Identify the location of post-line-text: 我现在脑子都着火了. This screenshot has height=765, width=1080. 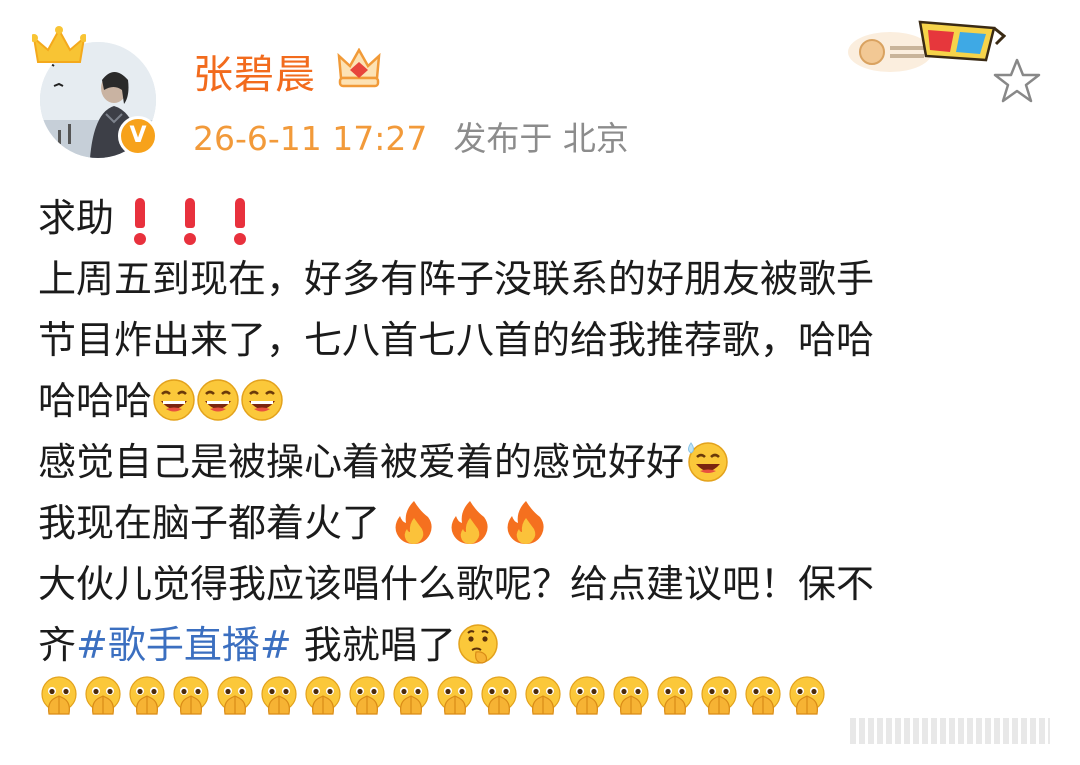
(209, 523).